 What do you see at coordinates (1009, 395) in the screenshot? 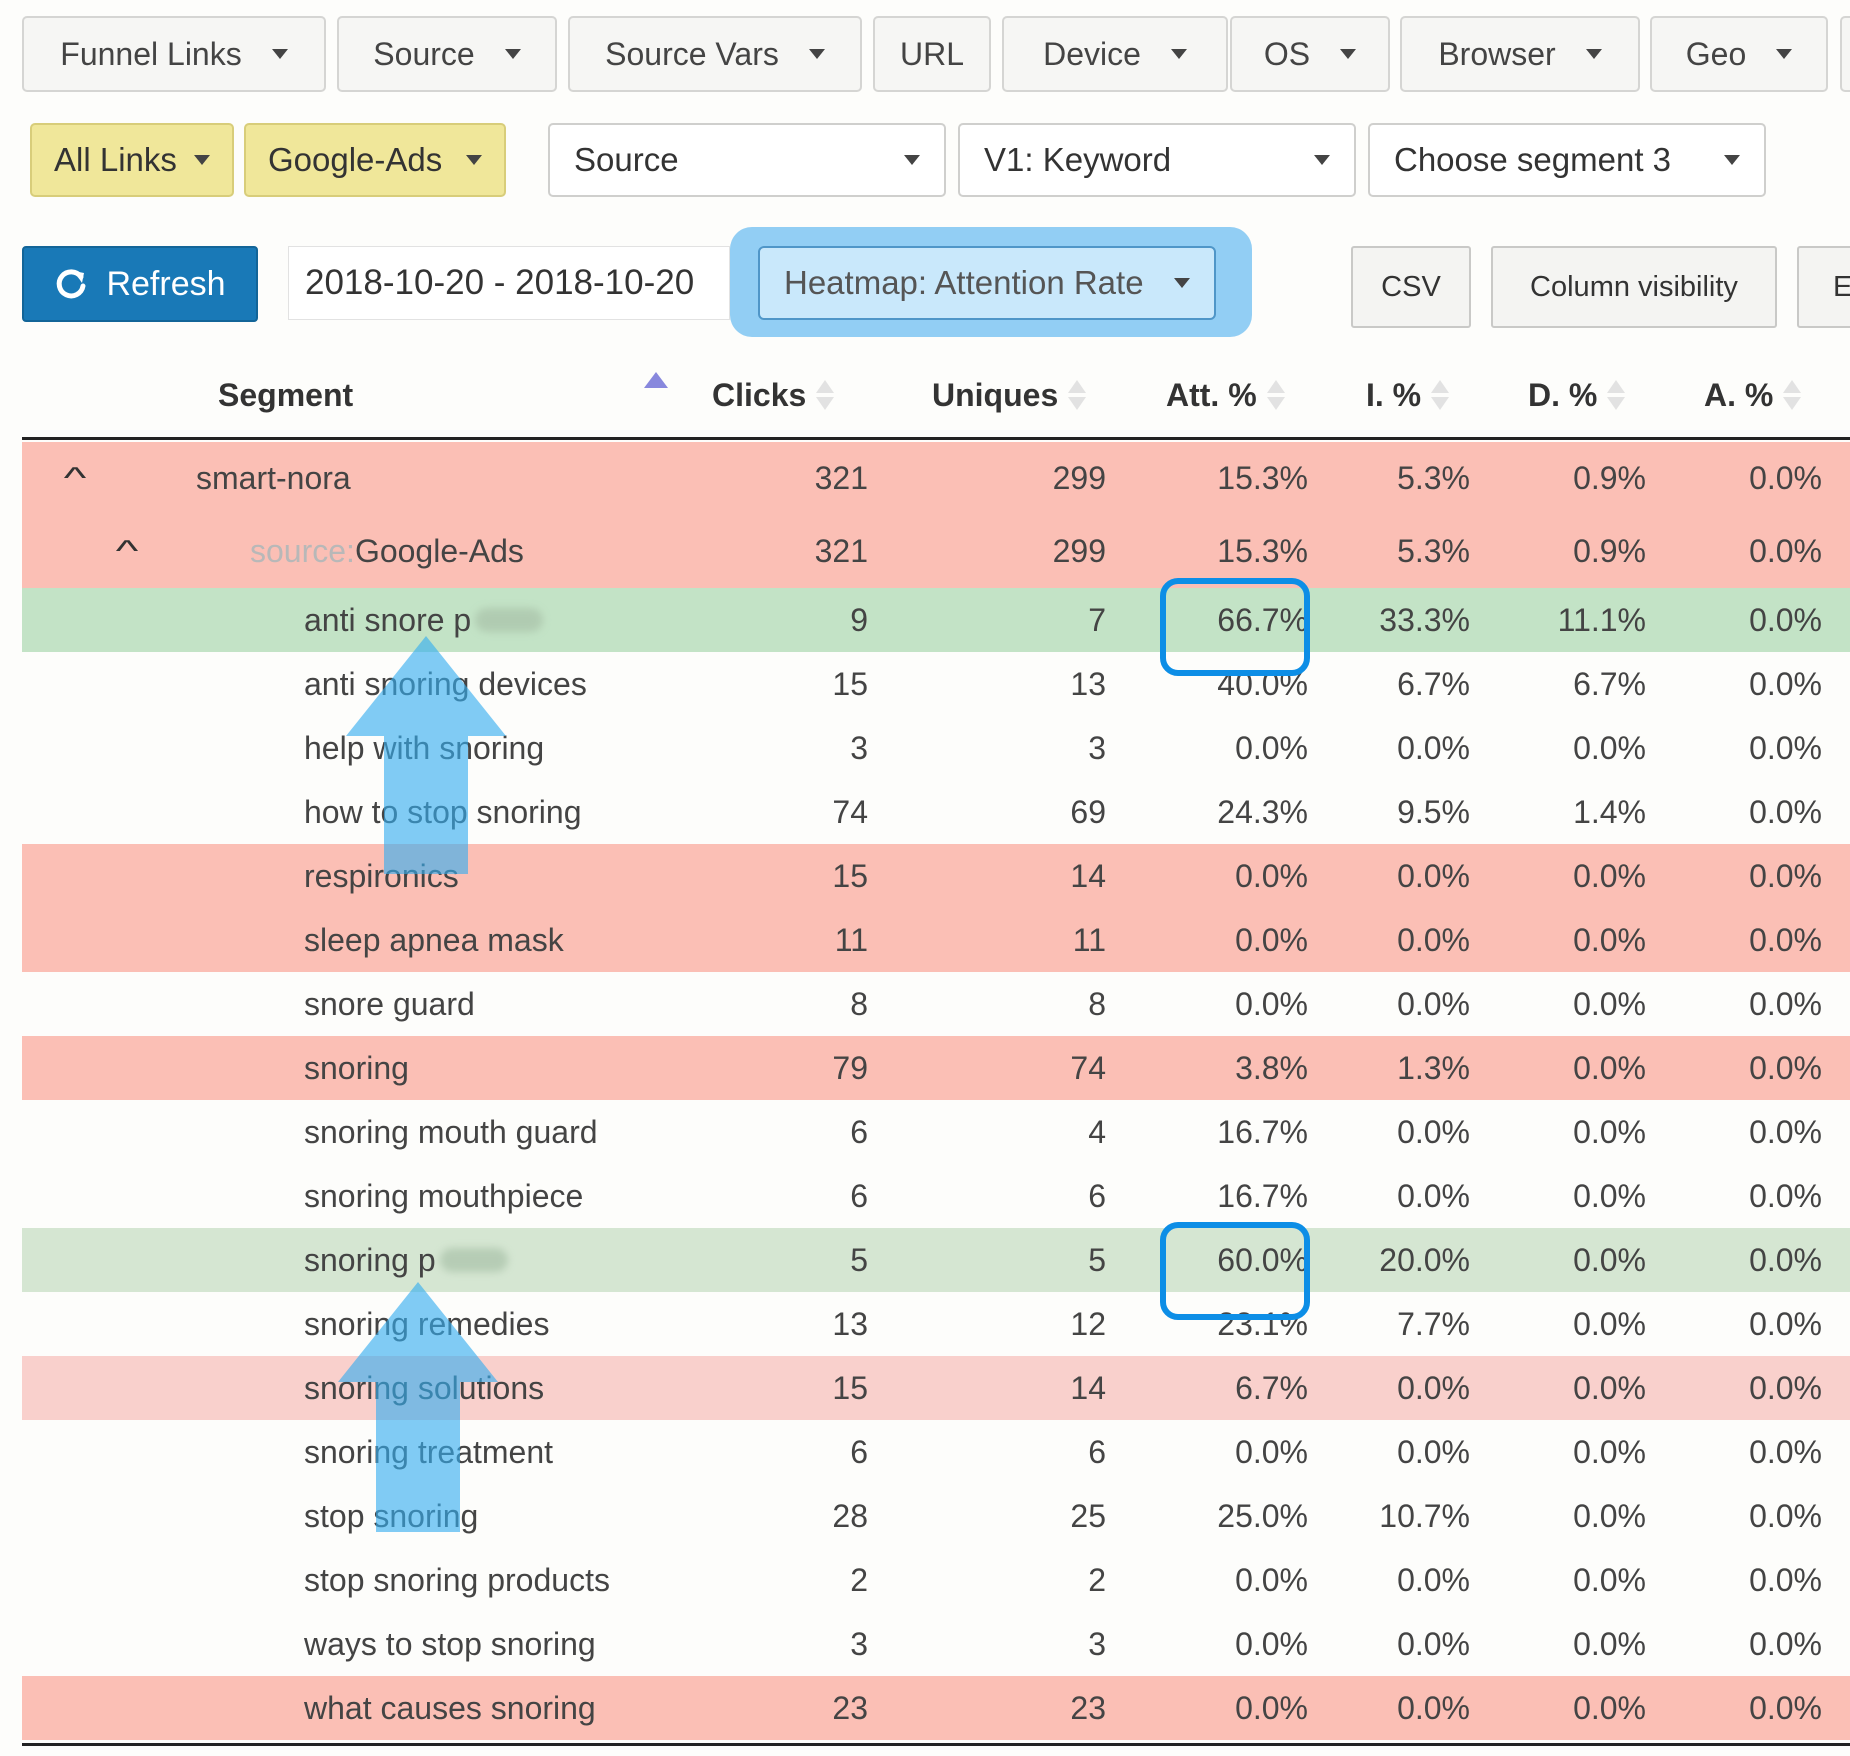
I see `column-header-uniques: Uniques` at bounding box center [1009, 395].